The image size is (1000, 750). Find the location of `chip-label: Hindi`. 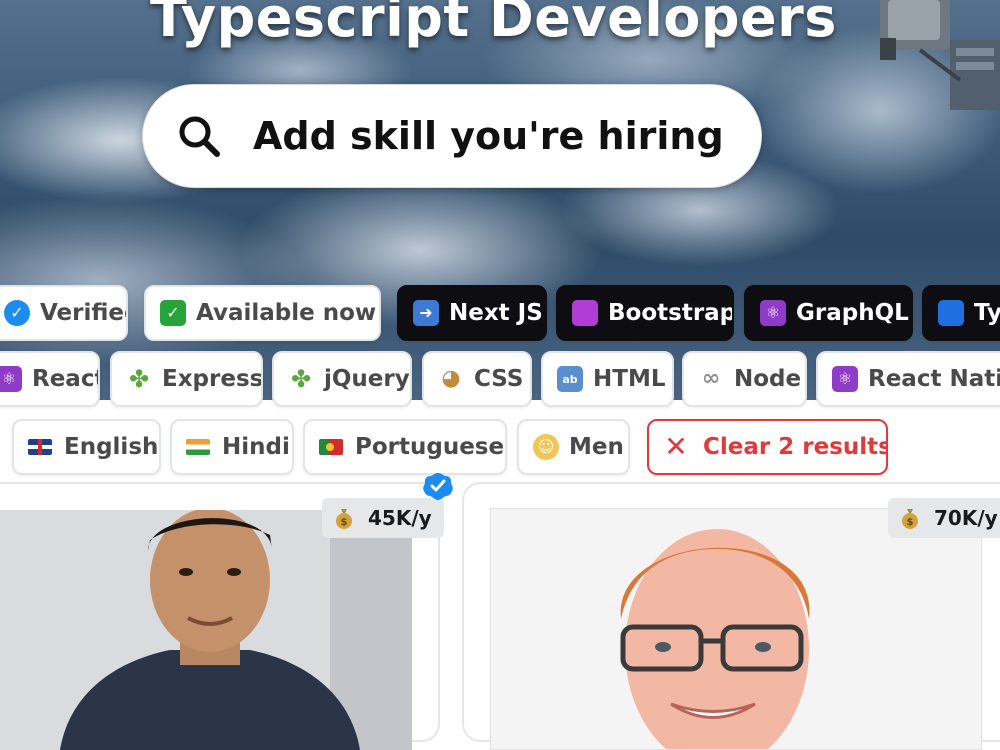

chip-label: Hindi is located at coordinates (256, 447).